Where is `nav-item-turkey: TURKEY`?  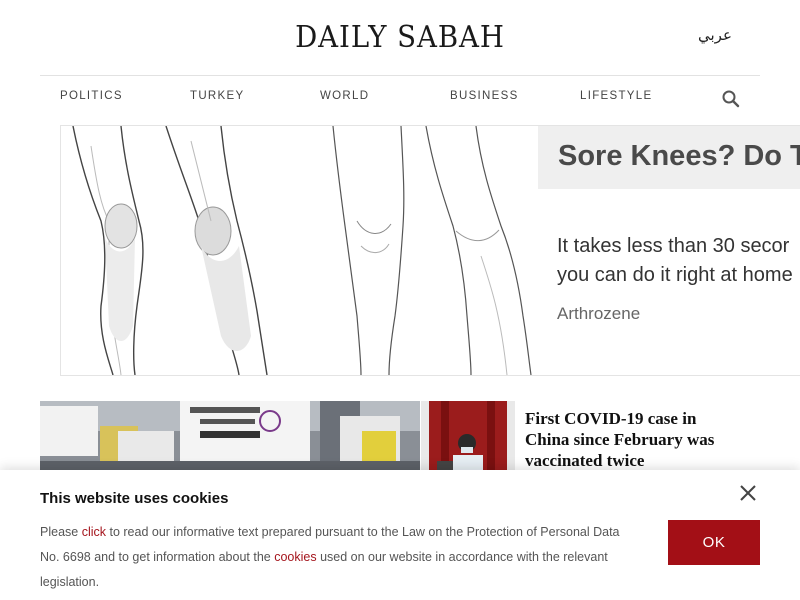
nav-item-turkey: TURKEY is located at coordinates (217, 96).